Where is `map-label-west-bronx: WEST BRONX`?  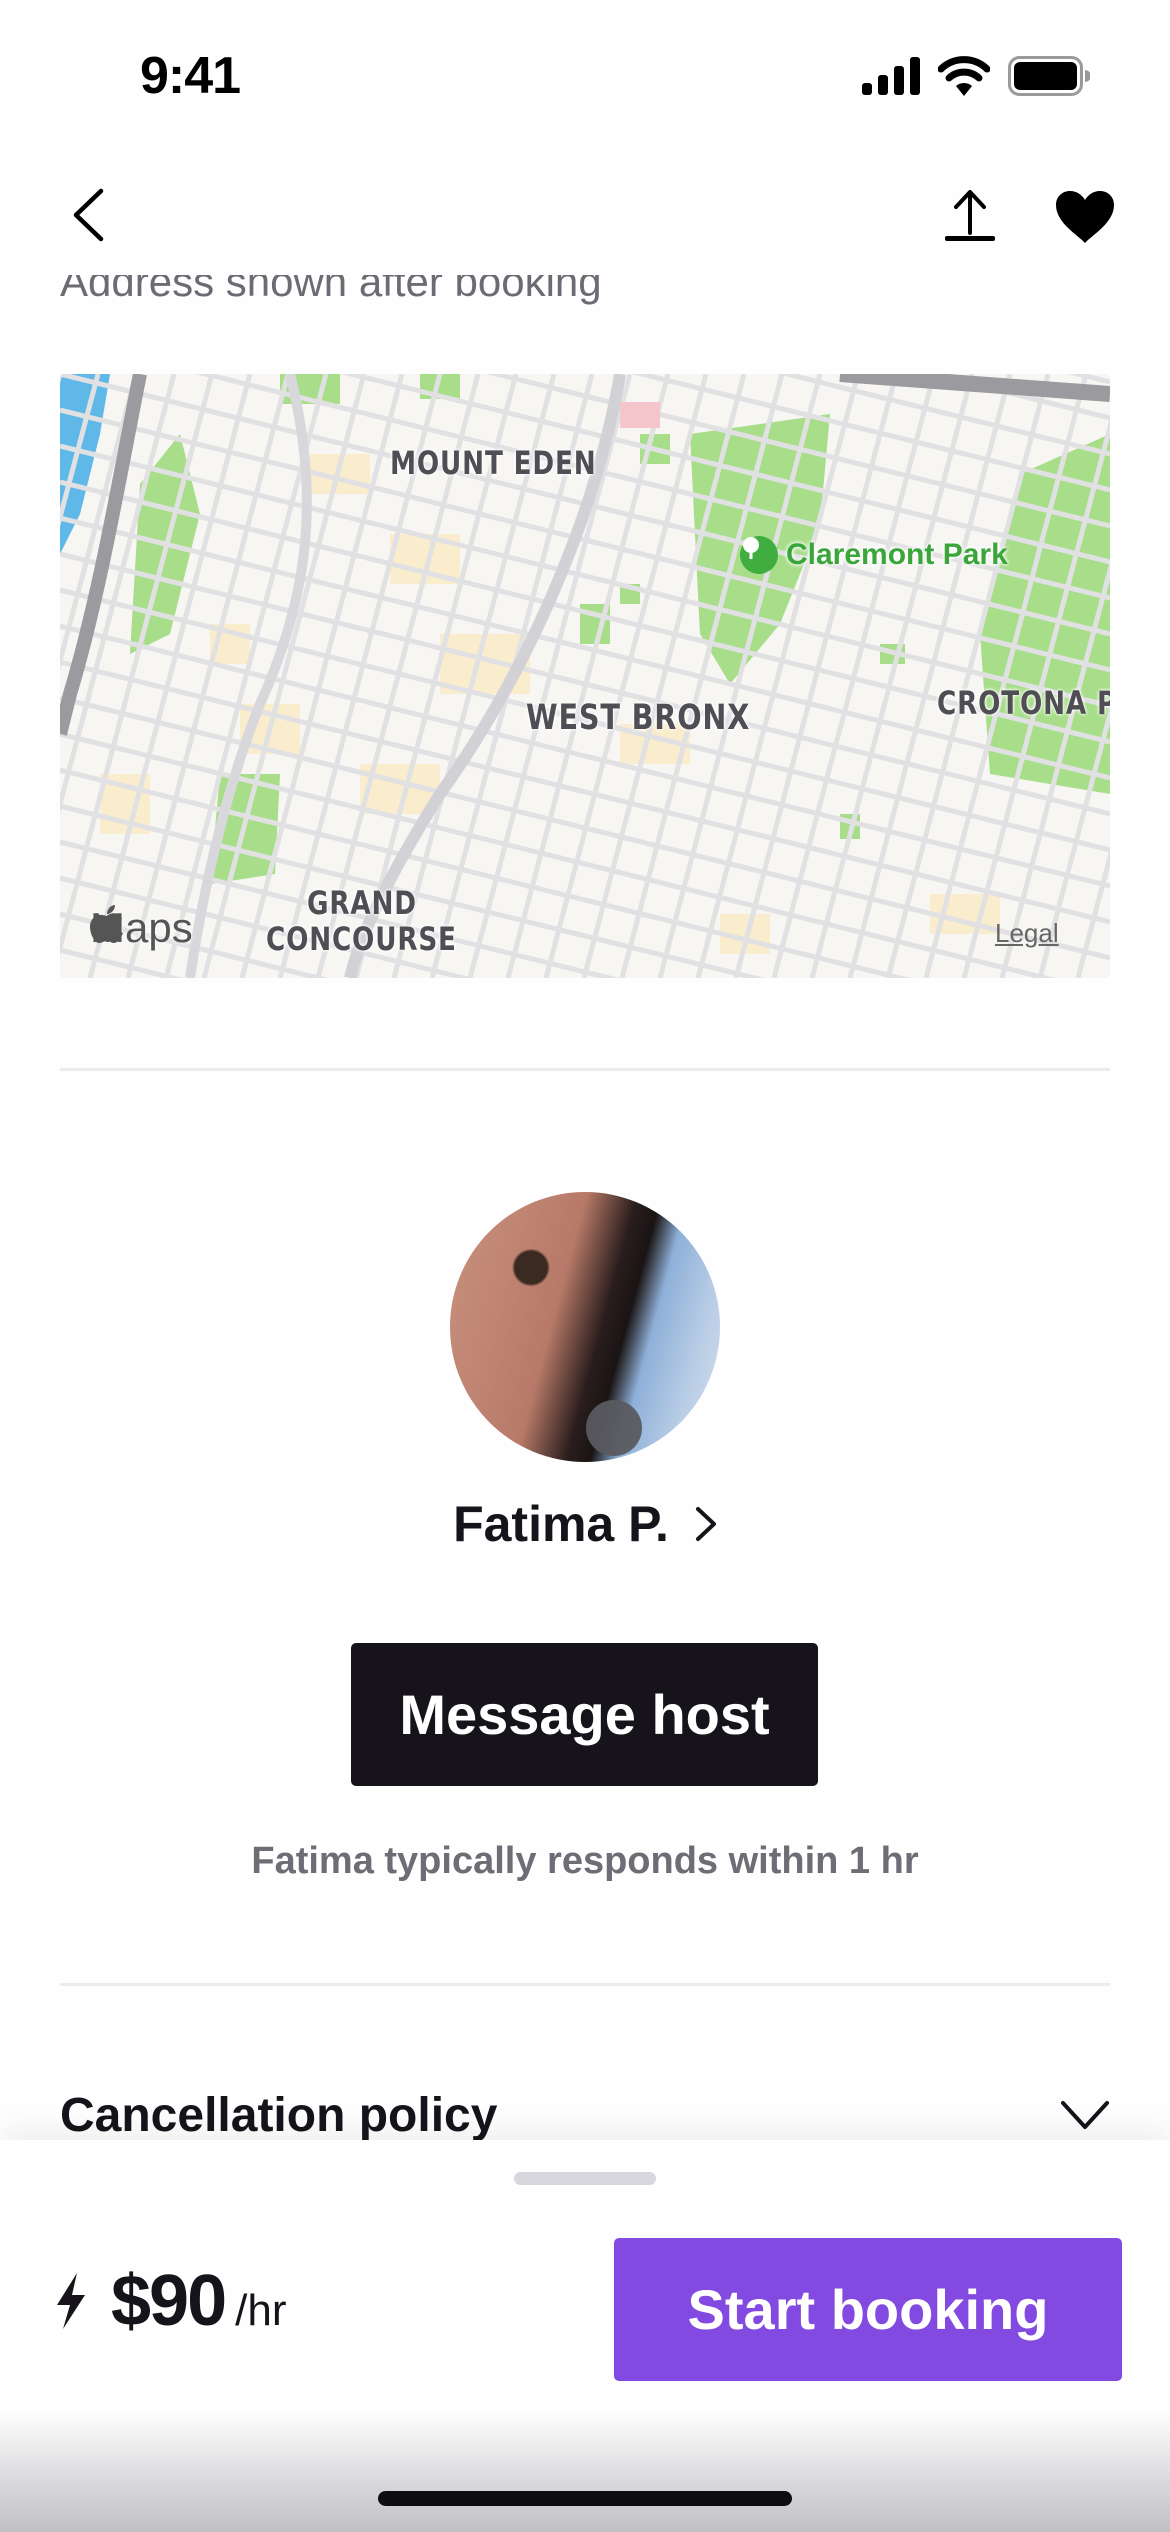 map-label-west-bronx: WEST BRONX is located at coordinates (638, 718).